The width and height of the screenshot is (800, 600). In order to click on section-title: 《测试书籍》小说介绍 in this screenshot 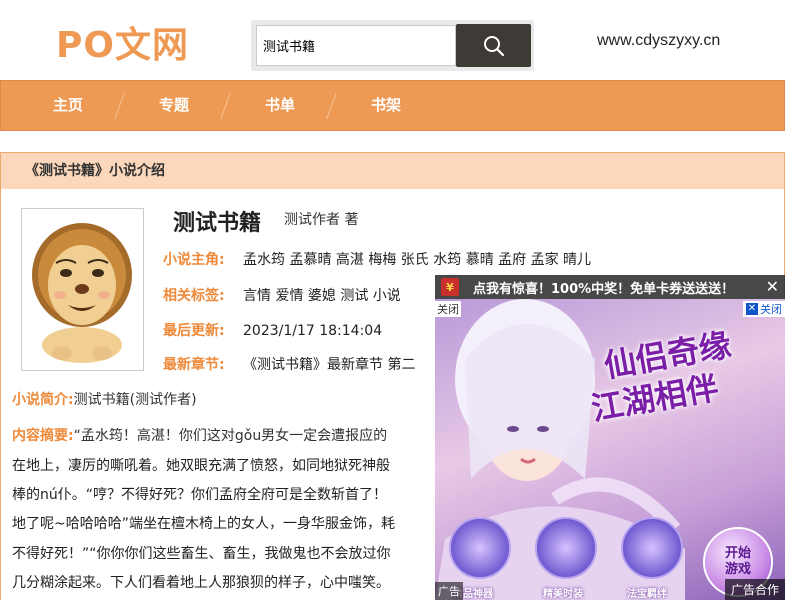, I will do `click(392, 171)`.